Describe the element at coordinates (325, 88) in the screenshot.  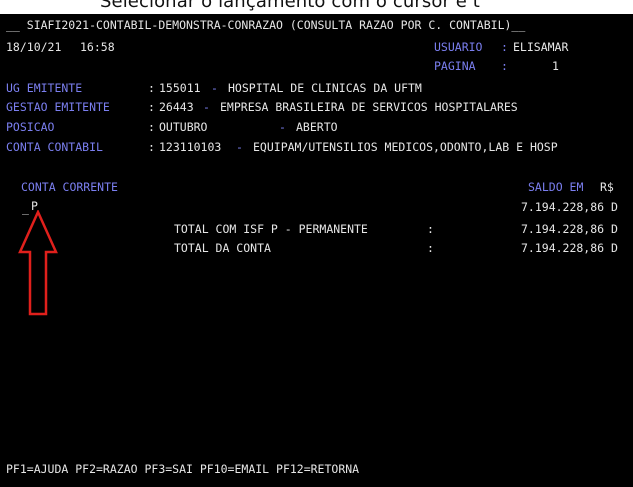
I see `ug-name: HOSPITAL DE CLINICAS DA UFTM` at that location.